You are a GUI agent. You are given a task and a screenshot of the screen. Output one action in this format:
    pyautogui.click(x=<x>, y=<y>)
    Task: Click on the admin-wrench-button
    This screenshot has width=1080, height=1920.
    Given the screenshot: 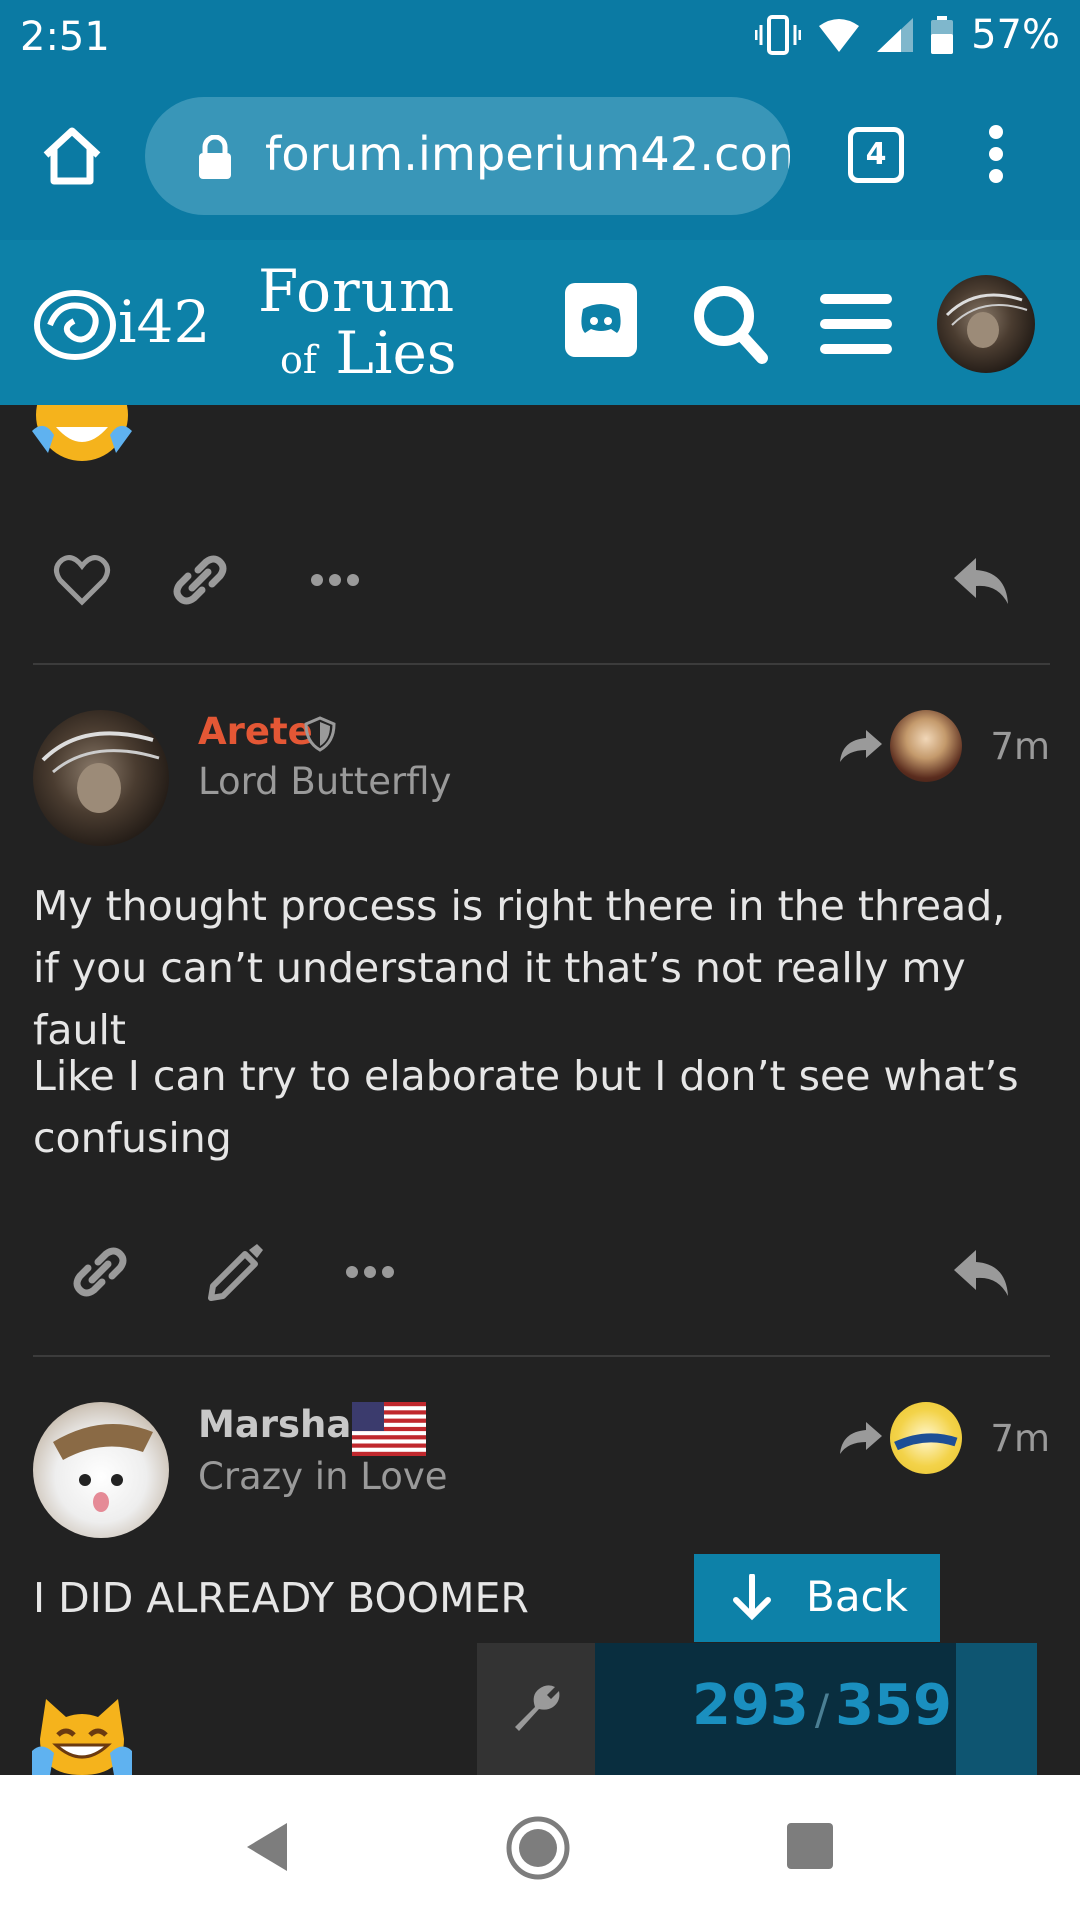 What is the action you would take?
    pyautogui.click(x=536, y=1709)
    